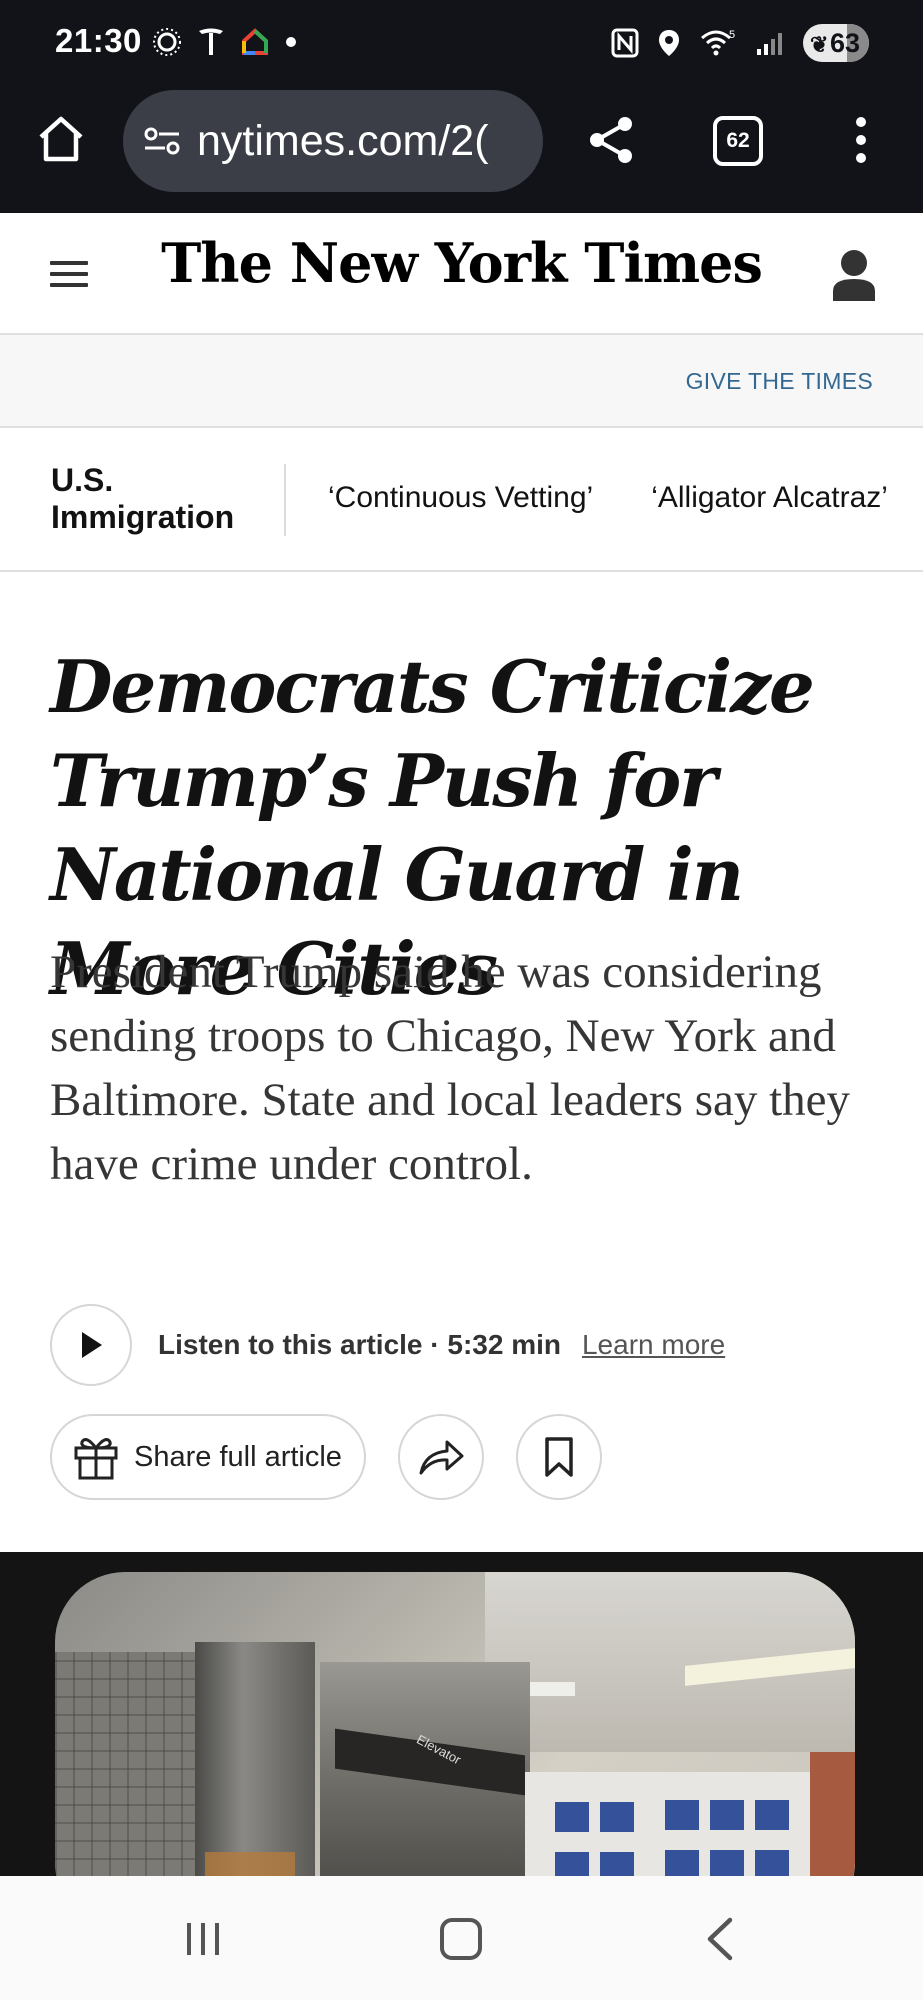 This screenshot has height=2000, width=923. Describe the element at coordinates (461, 44) in the screenshot. I see `status-bar: 21:30 5 ❦ 63` at that location.